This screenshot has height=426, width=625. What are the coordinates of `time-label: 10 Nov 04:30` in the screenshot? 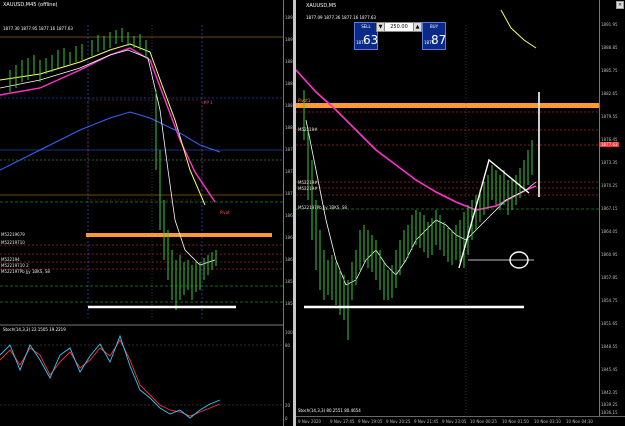 It's located at (579, 421).